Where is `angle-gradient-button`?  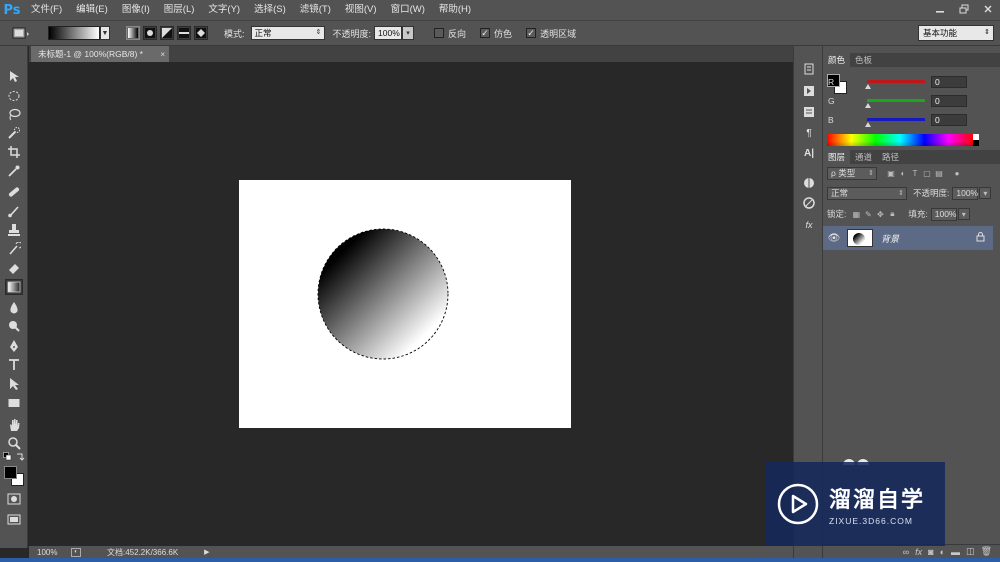
angle-gradient-button is located at coordinates (167, 33).